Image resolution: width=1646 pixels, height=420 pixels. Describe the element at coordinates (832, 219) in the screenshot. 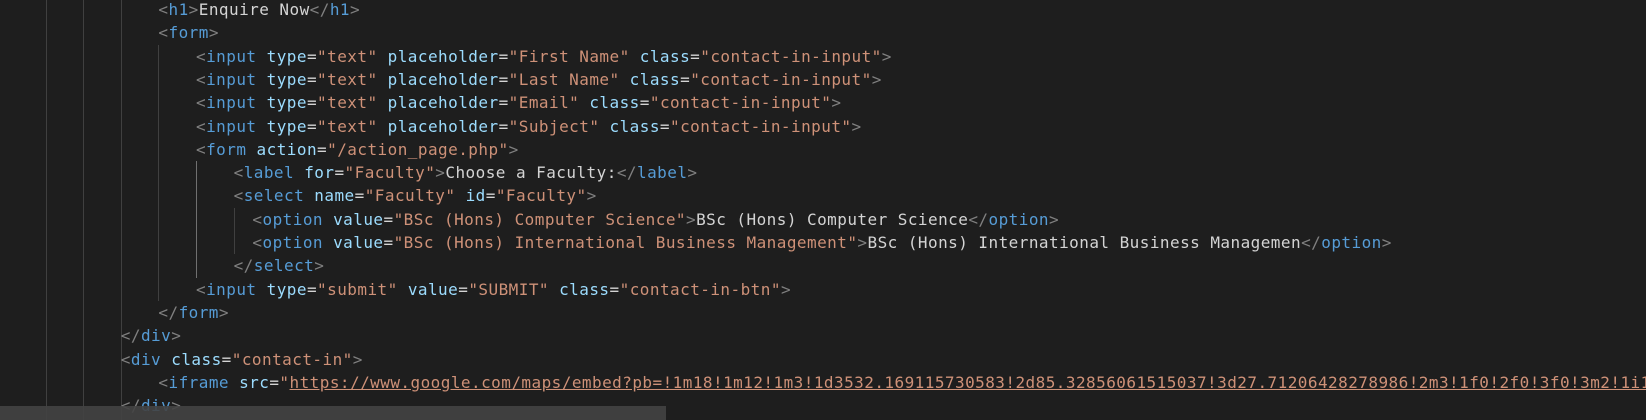

I see `code-token: BSc (Hons) Computer Science` at that location.